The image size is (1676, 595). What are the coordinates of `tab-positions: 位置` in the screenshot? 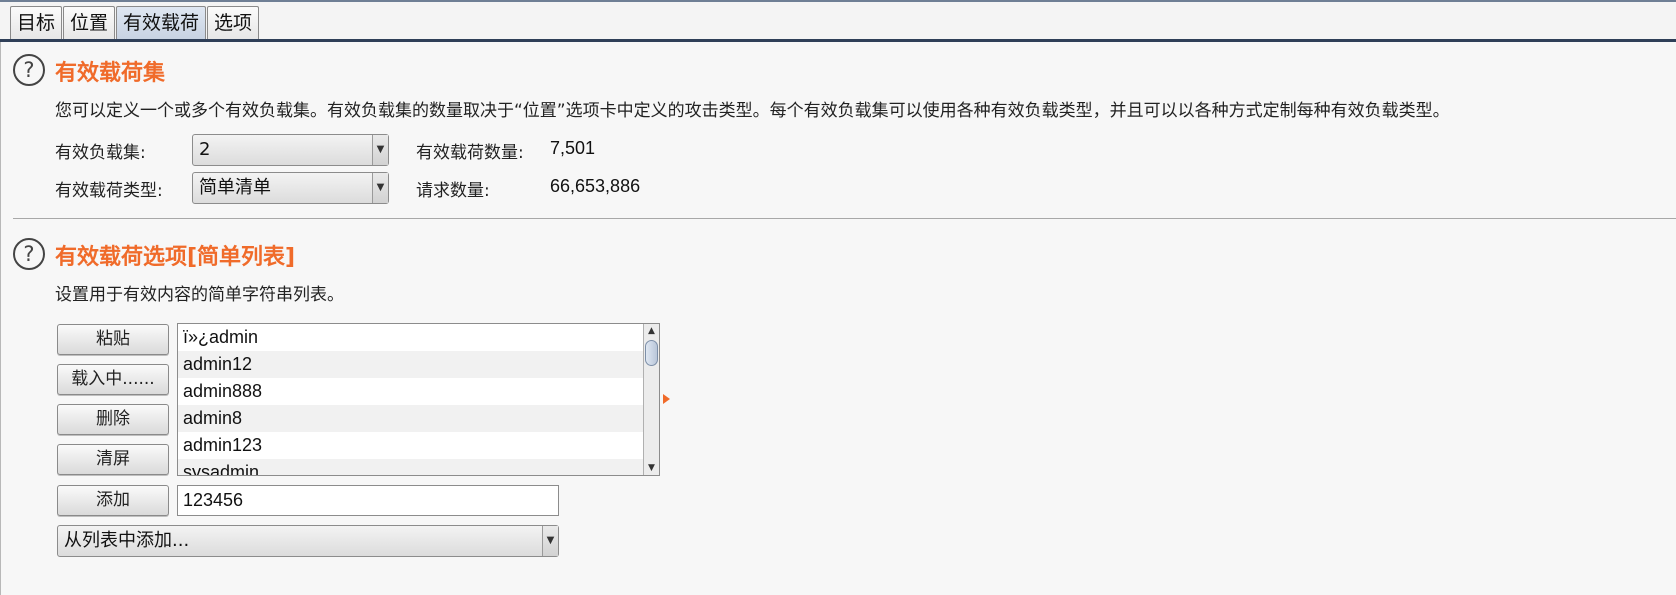 It's located at (89, 23).